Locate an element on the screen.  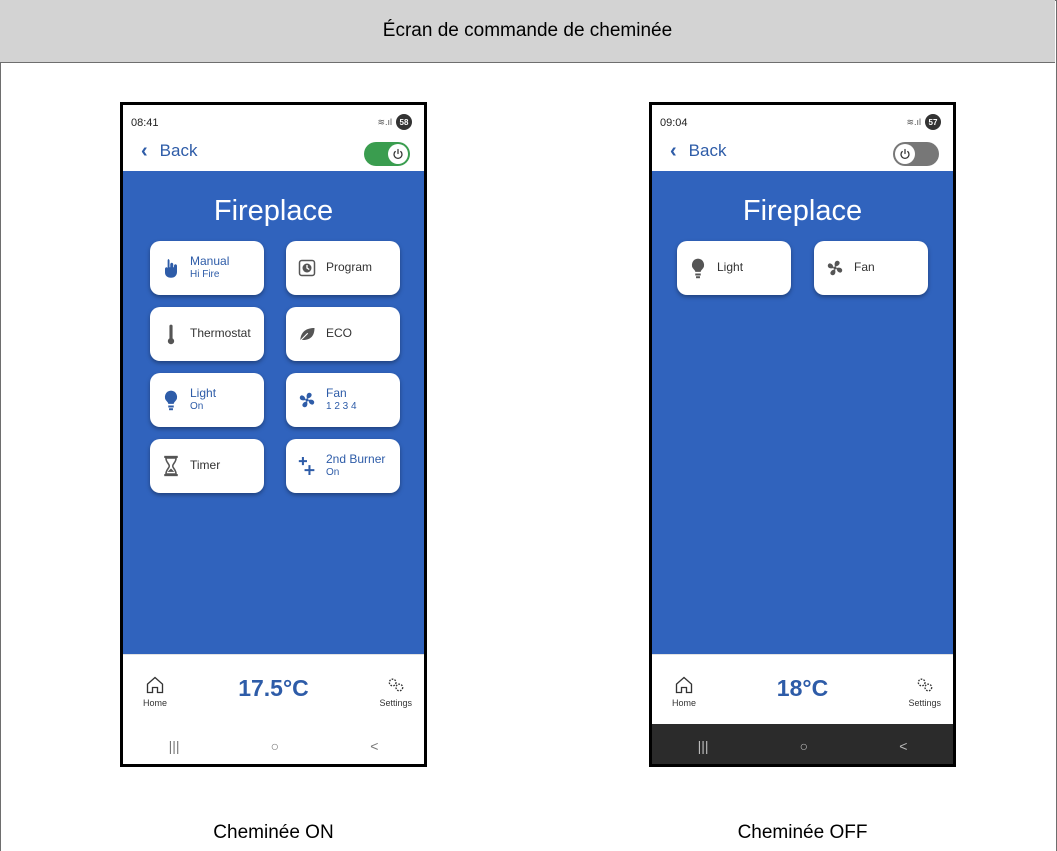
tile-manual: Manual Hi Fire is located at coordinates (207, 268).